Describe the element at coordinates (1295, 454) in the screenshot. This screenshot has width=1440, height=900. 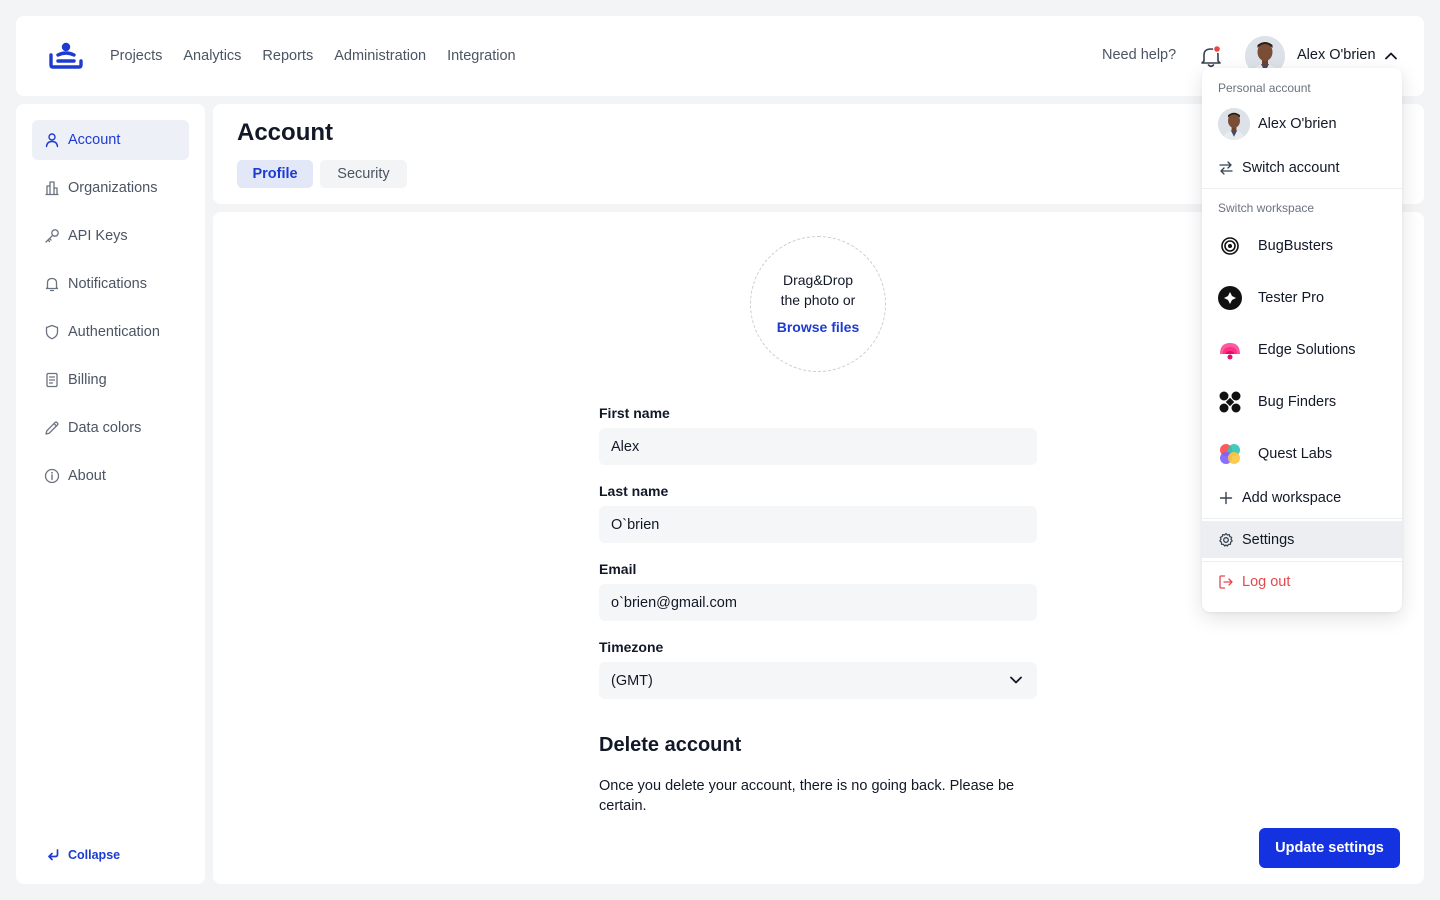
I see `workspace-label: Quest Labs` at that location.